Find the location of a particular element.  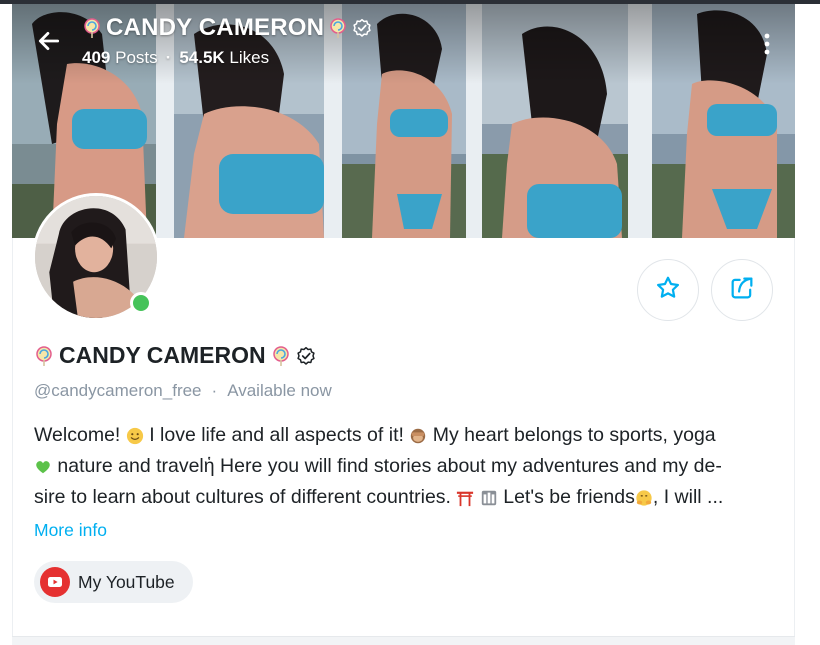

more-options-button is located at coordinates (767, 46).